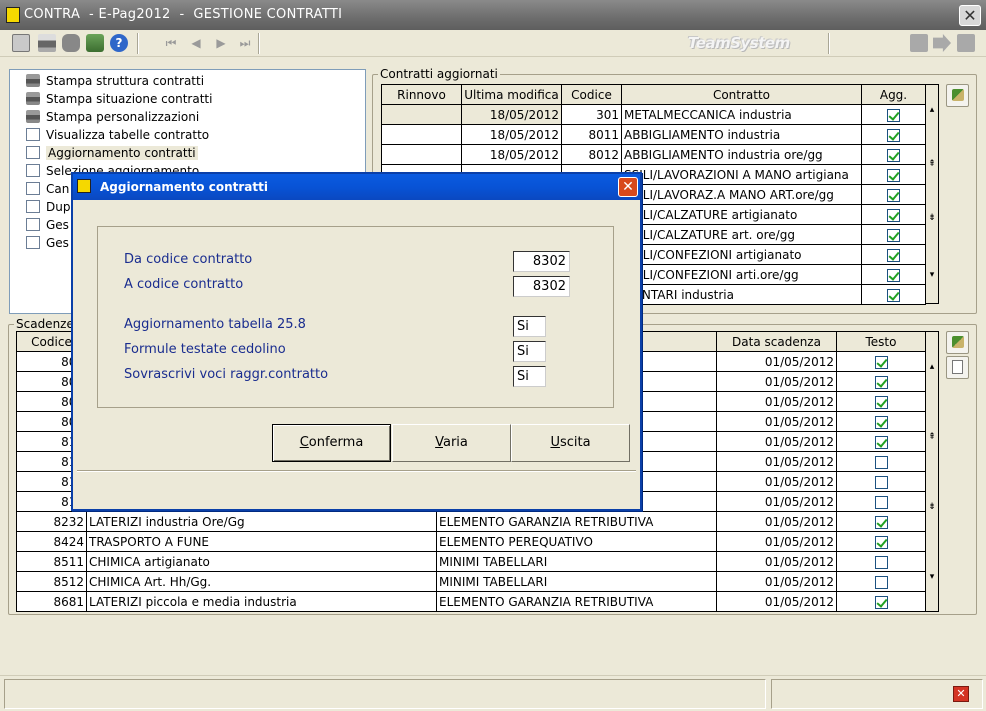 Image resolution: width=986 pixels, height=711 pixels. I want to click on table-row: 18/05/2012 301 METALMECCANICA industria, so click(653, 114).